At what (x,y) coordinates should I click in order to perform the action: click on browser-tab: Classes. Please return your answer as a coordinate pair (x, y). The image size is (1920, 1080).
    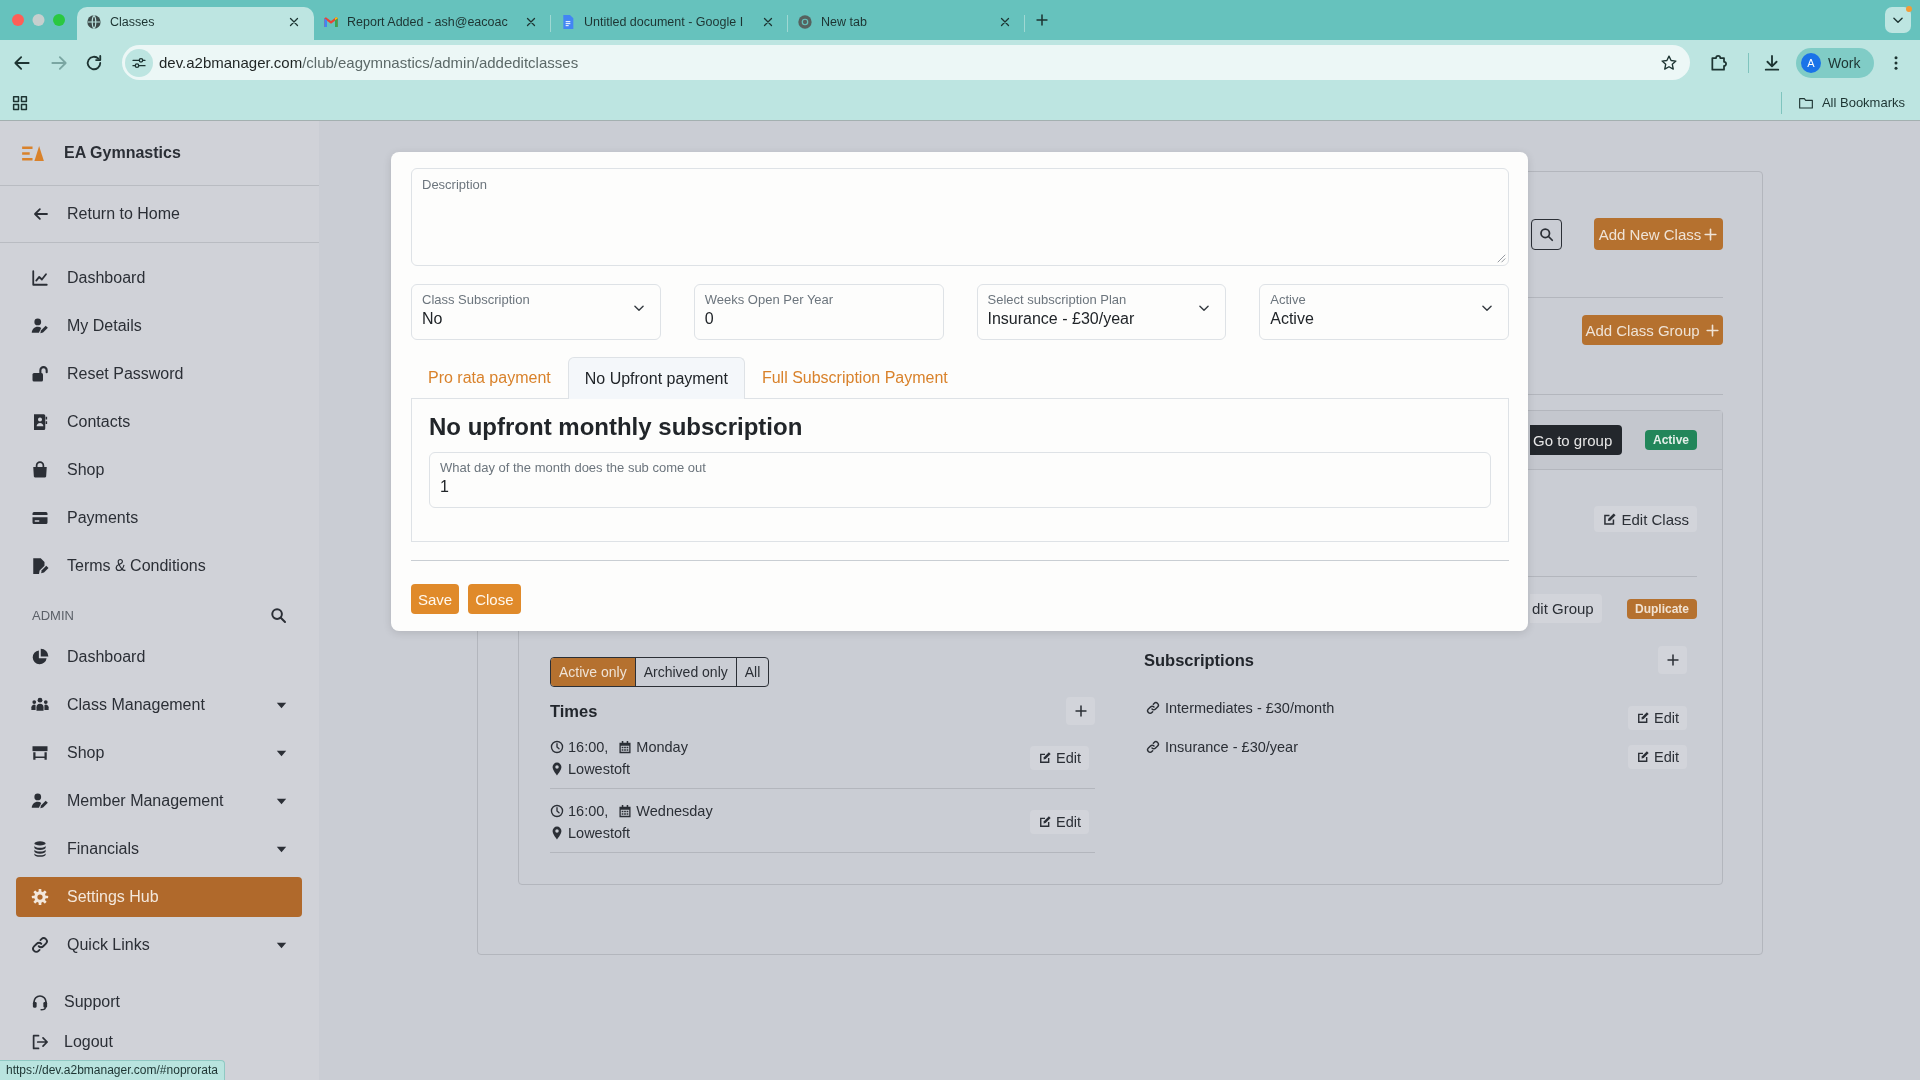
    Looking at the image, I should click on (195, 23).